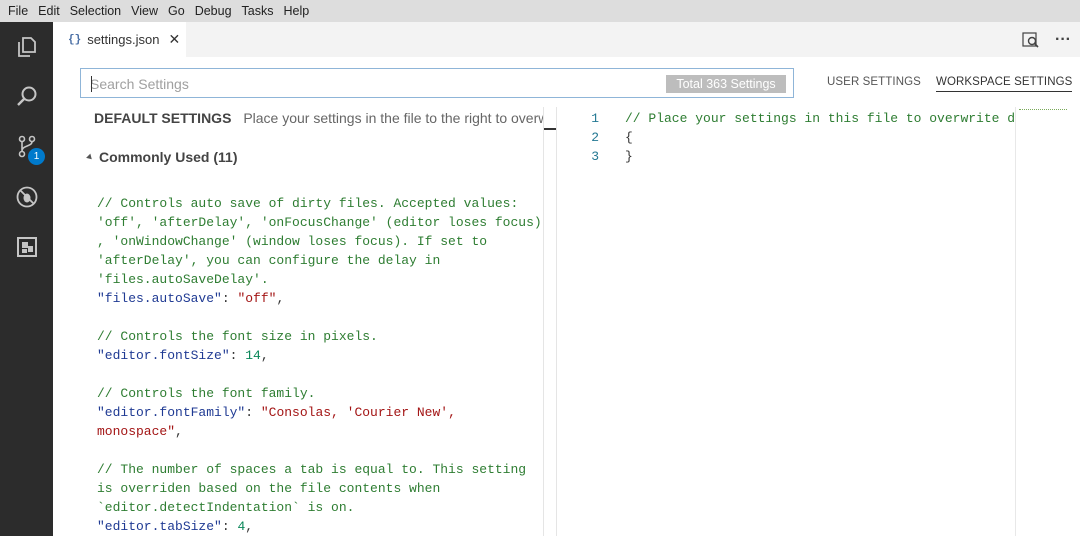 The image size is (1080, 536). I want to click on default-code-line: `editor.detectIndentation` is on., so click(319, 507).